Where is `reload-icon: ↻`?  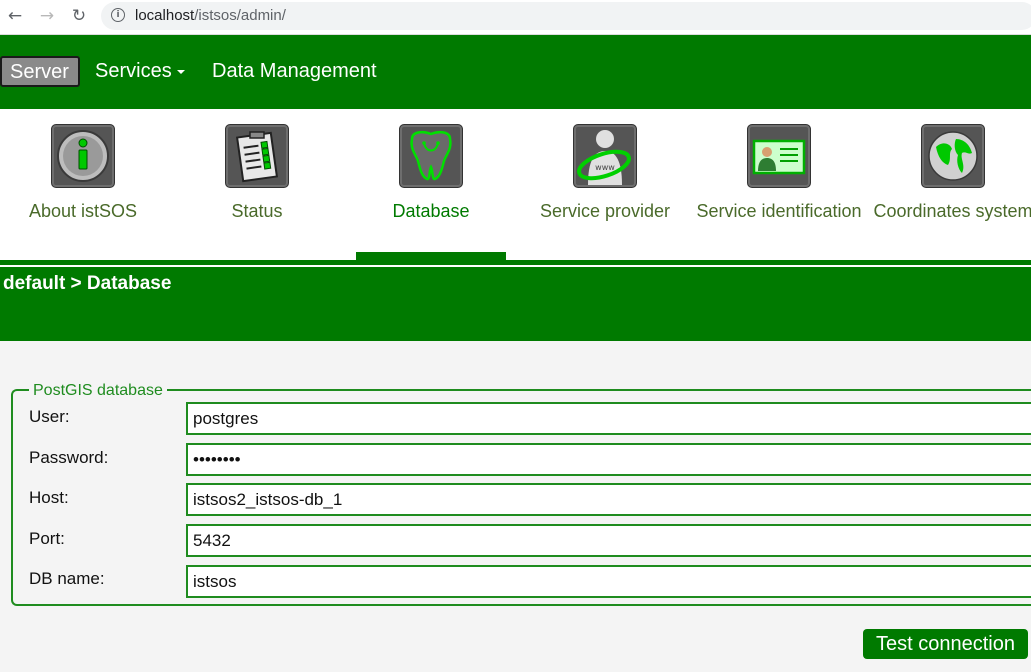
reload-icon: ↻ is located at coordinates (79, 16).